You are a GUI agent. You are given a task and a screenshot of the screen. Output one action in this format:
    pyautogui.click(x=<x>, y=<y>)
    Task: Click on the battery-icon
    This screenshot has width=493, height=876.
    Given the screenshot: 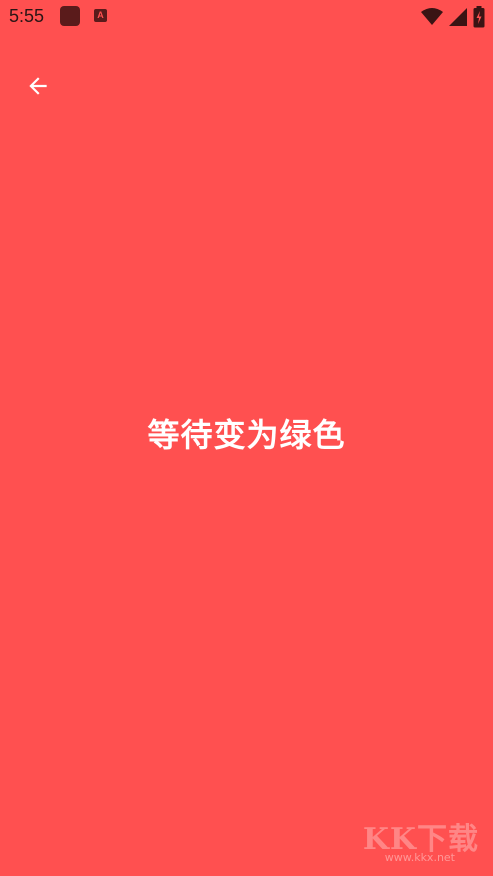 What is the action you would take?
    pyautogui.click(x=479, y=17)
    